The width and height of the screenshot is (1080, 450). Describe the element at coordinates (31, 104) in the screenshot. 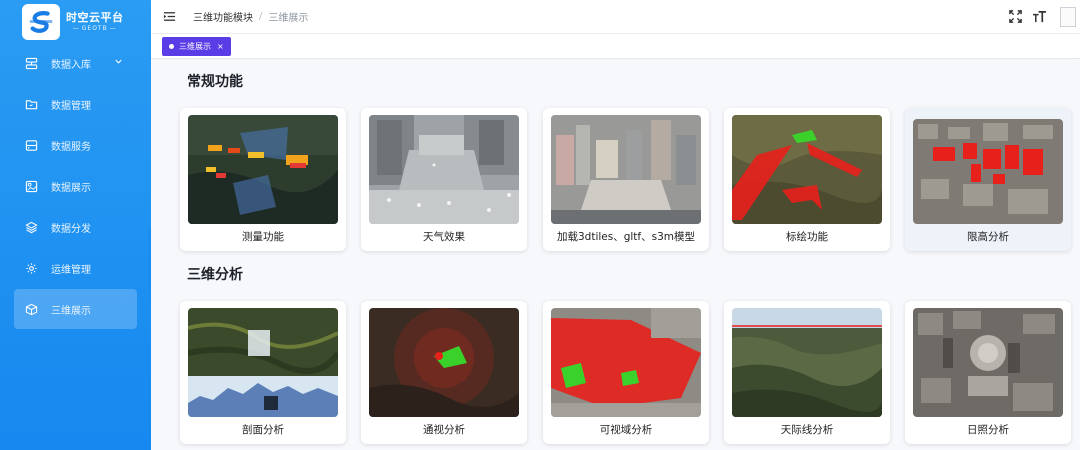

I see `folder-icon` at that location.